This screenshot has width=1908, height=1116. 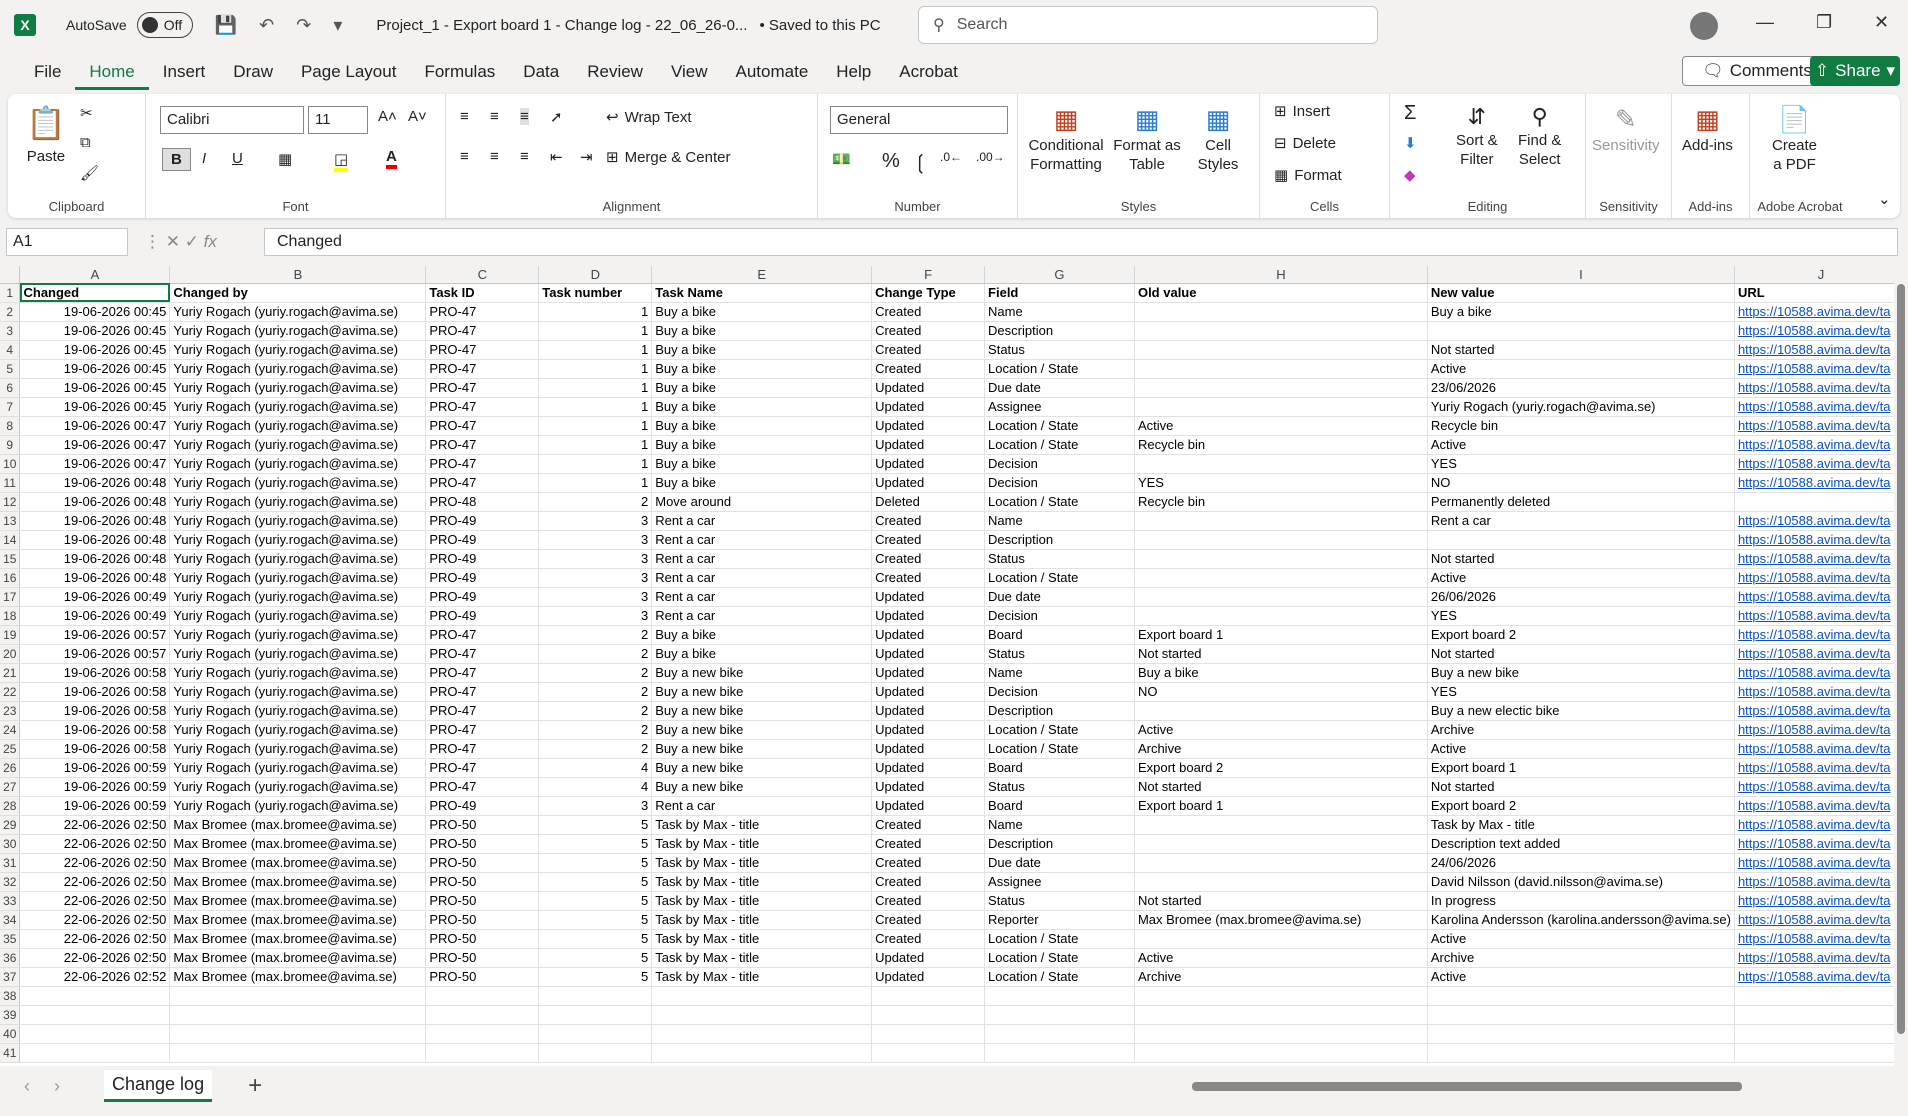 I want to click on cell: Export board 1, so click(x=1281, y=635).